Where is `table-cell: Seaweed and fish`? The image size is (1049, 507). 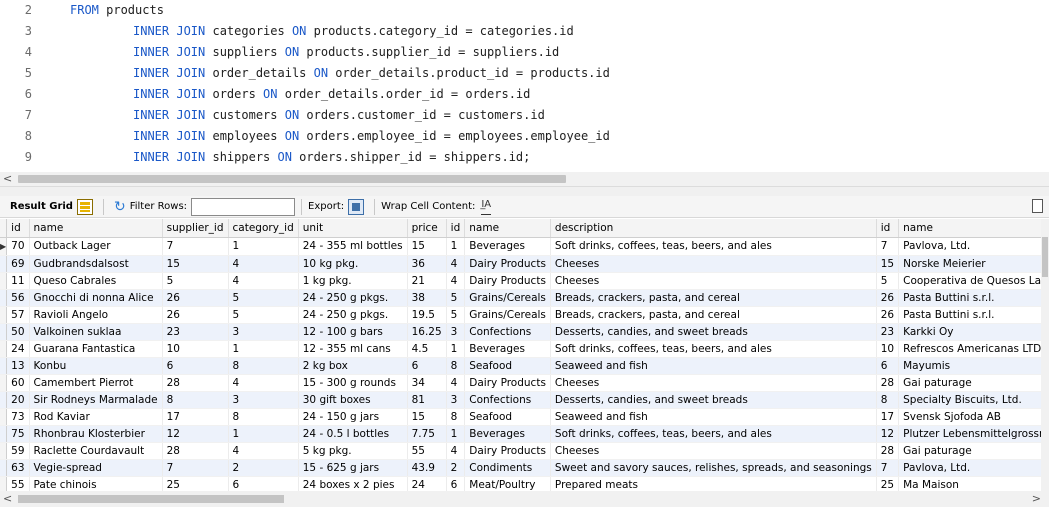
table-cell: Seaweed and fish is located at coordinates (713, 417).